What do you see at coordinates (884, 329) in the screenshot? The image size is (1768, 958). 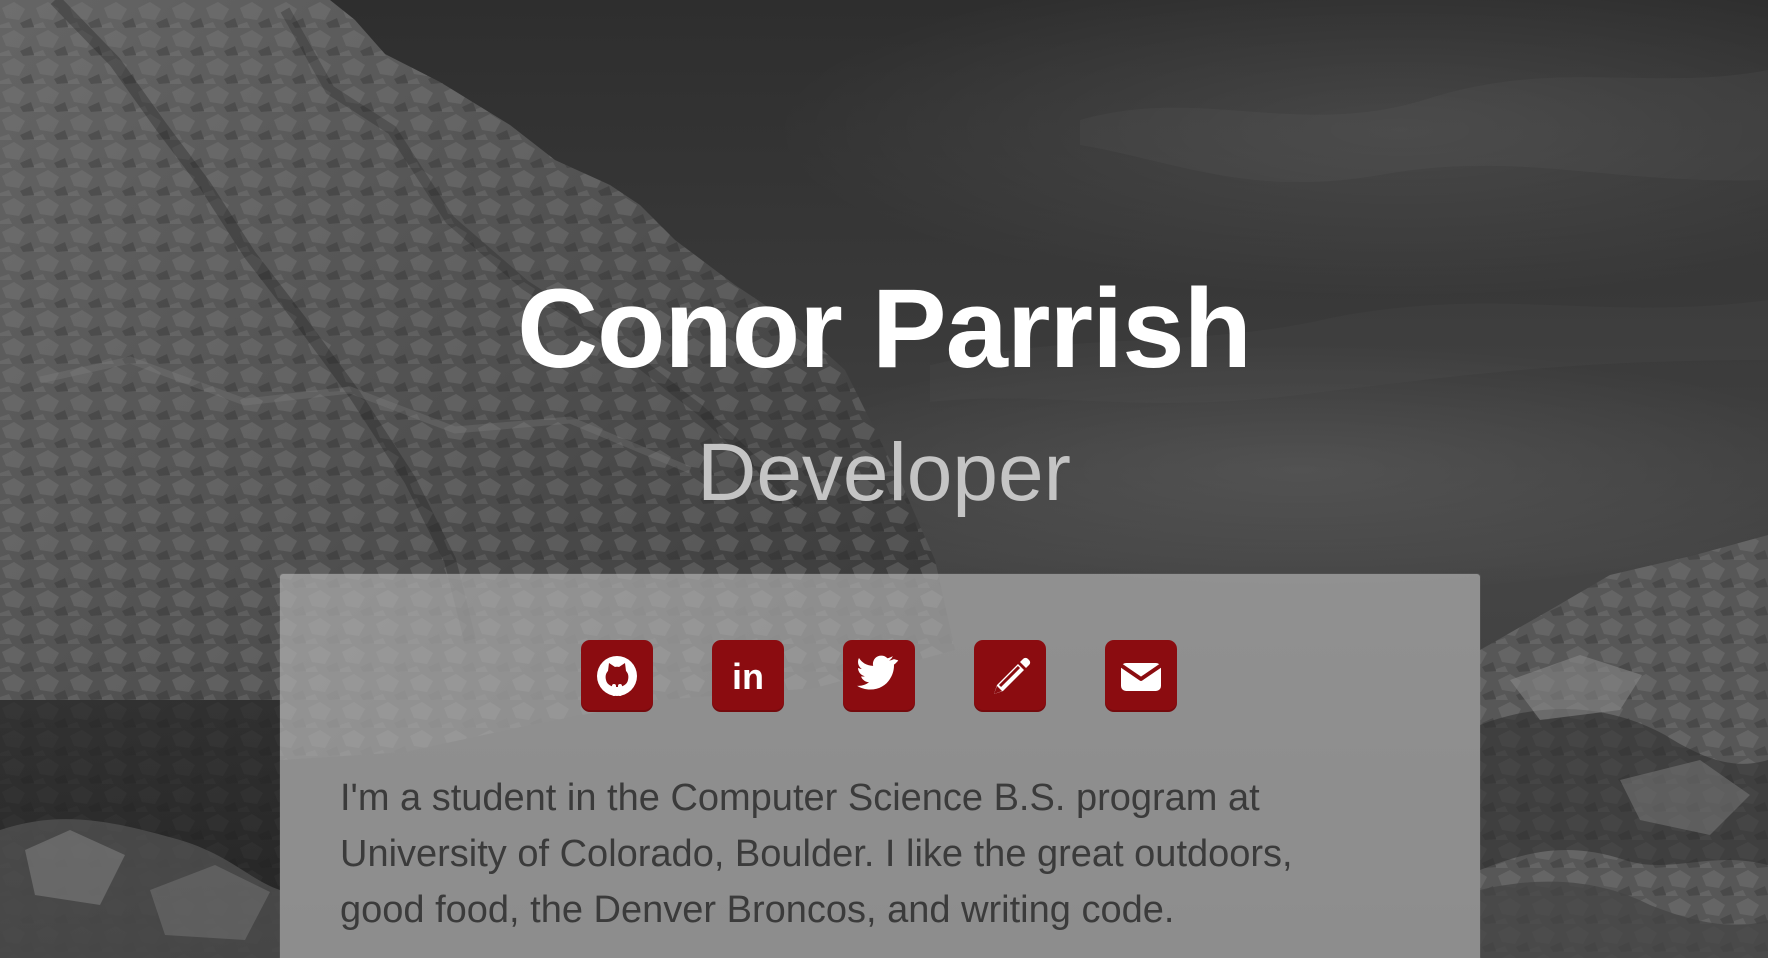 I see `profile-name: Conor Parrish` at bounding box center [884, 329].